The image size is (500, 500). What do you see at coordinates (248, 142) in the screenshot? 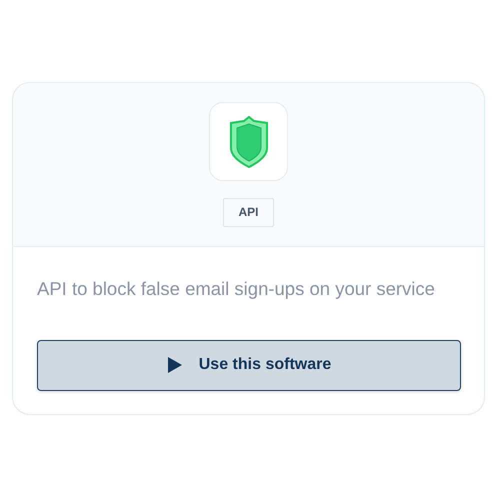
I see `shield-icon` at bounding box center [248, 142].